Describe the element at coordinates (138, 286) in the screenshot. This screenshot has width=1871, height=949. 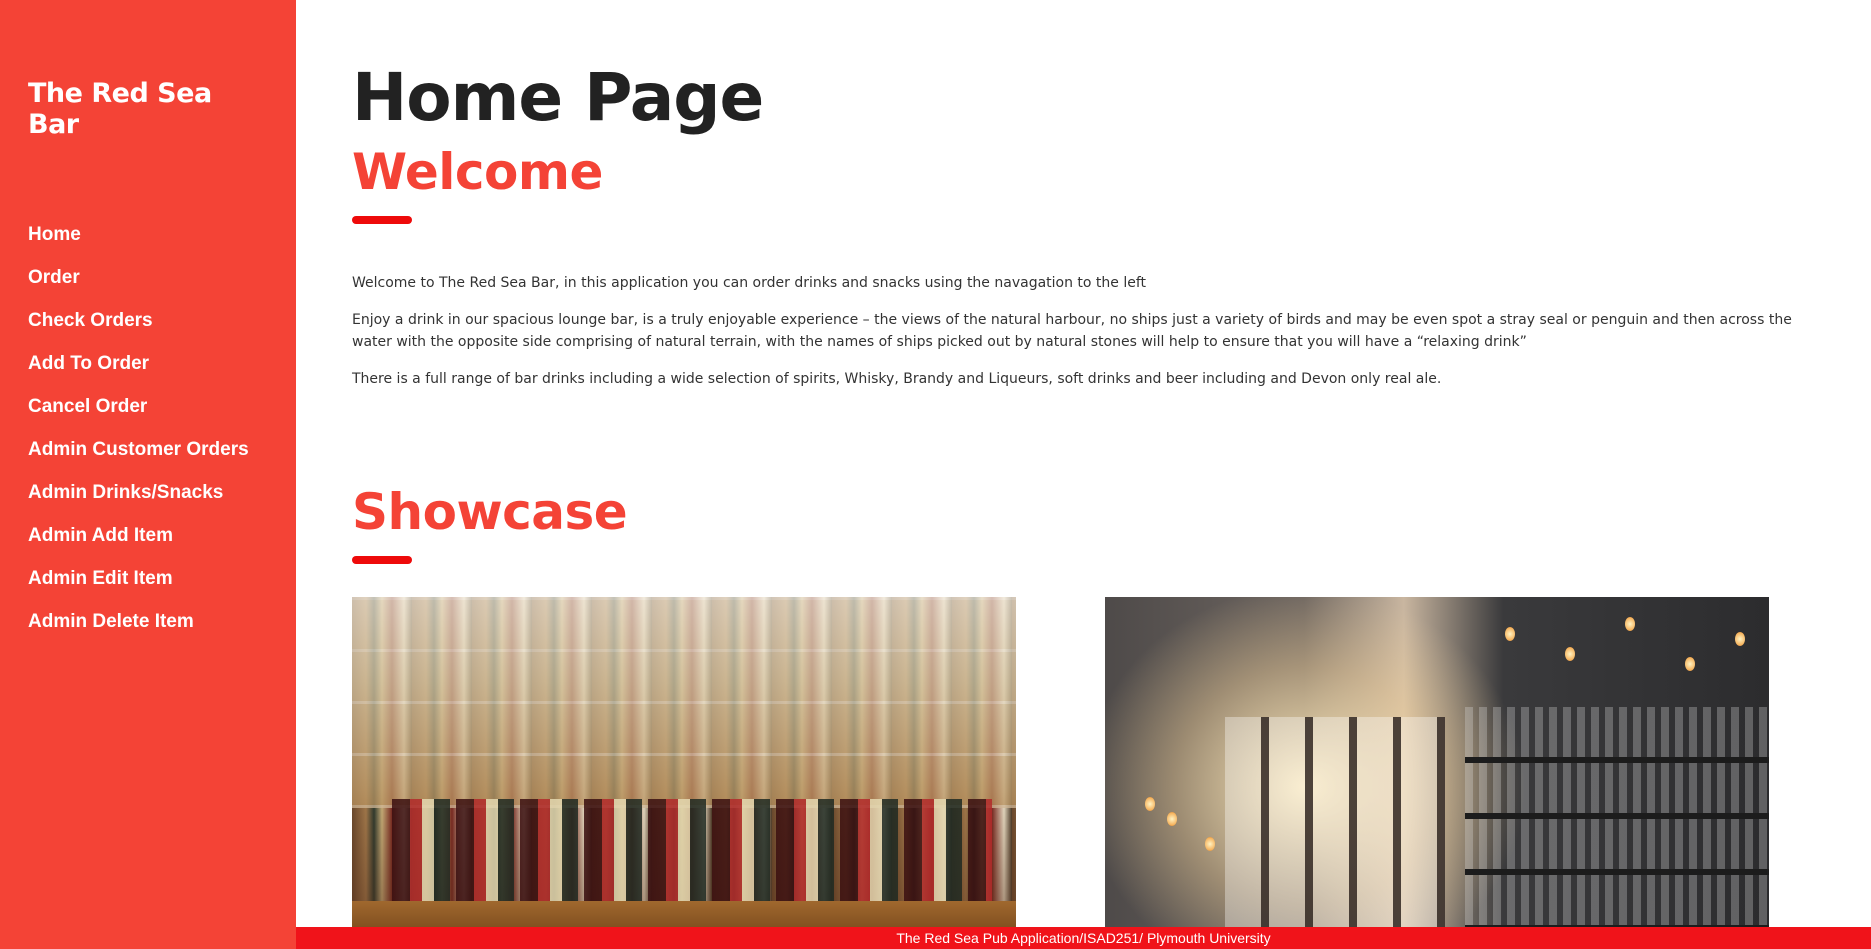
I see `nav-item-order: Order` at that location.